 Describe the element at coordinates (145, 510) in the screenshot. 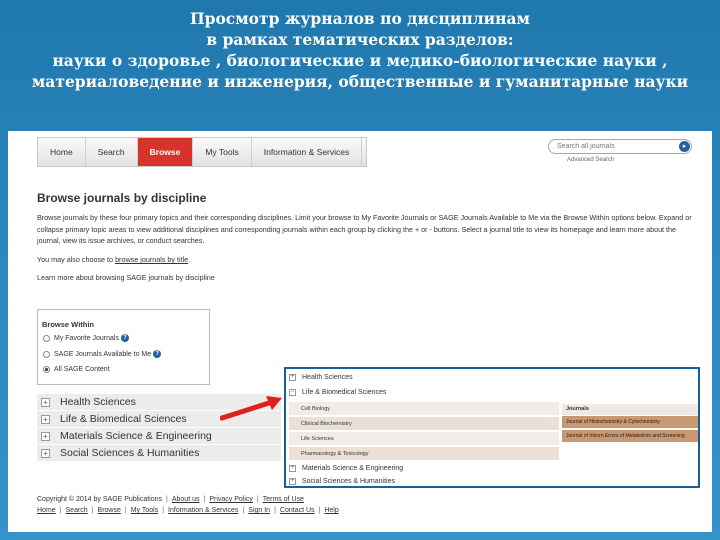

I see `footer-my-tools-link: My Tools` at that location.